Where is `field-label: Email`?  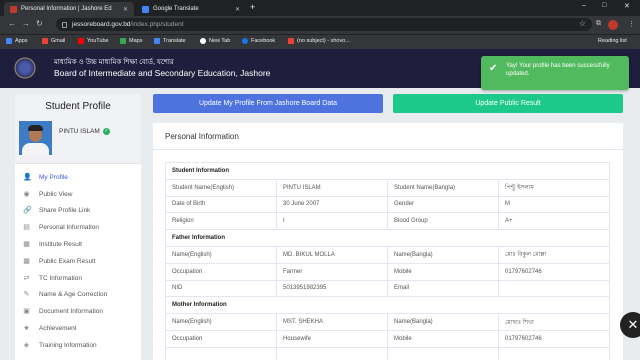
field-label: Email is located at coordinates (443, 288).